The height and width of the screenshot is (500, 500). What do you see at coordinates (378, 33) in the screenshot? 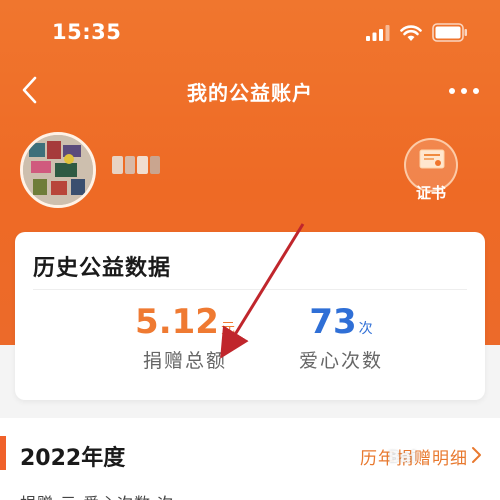
I see `signal-icon` at bounding box center [378, 33].